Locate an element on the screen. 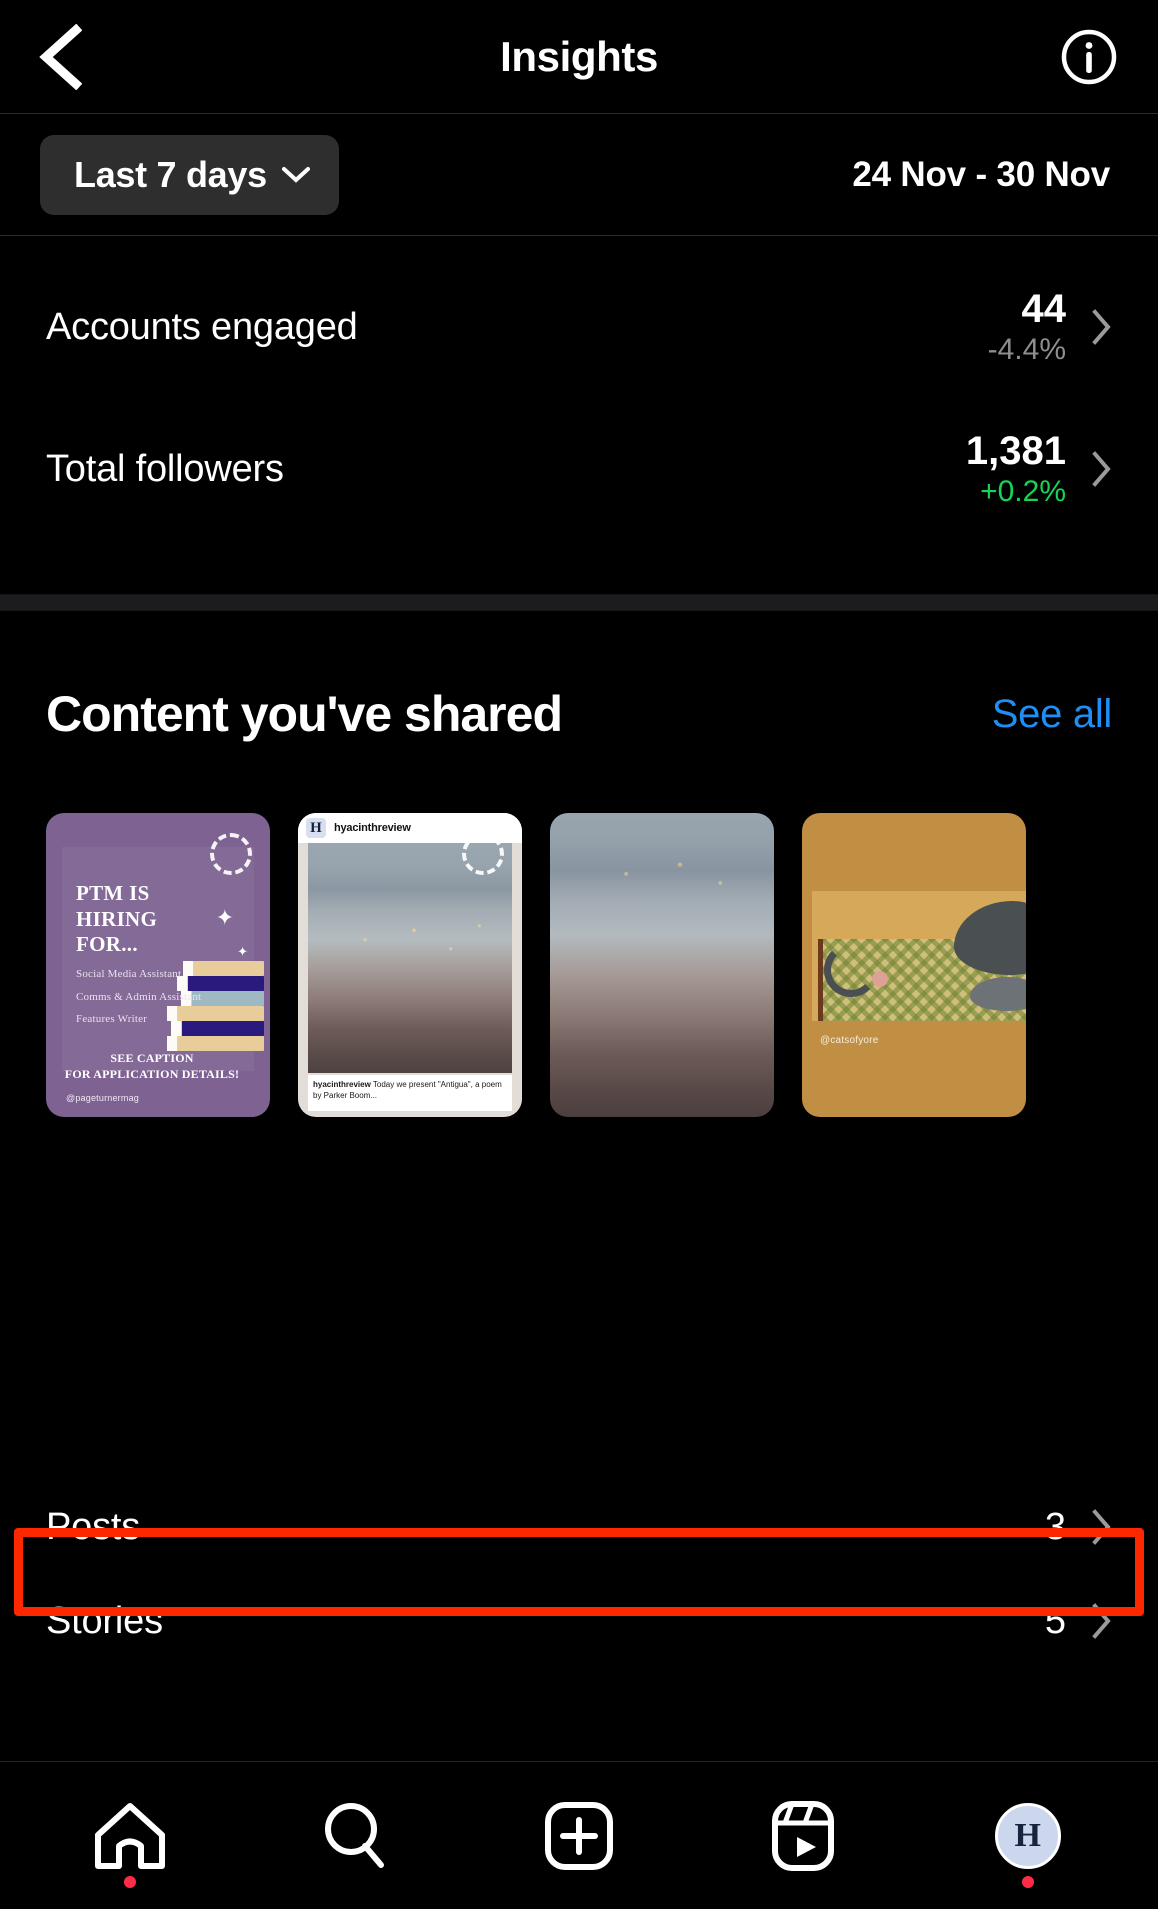 This screenshot has width=1158, height=1909. bottom-navigation-bar: H is located at coordinates (579, 1835).